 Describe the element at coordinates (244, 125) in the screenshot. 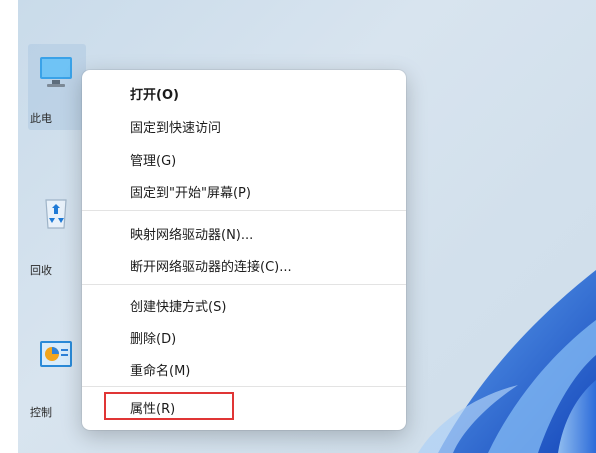

I see `menu-item-pin-quick-access: 固定到快速访问` at that location.